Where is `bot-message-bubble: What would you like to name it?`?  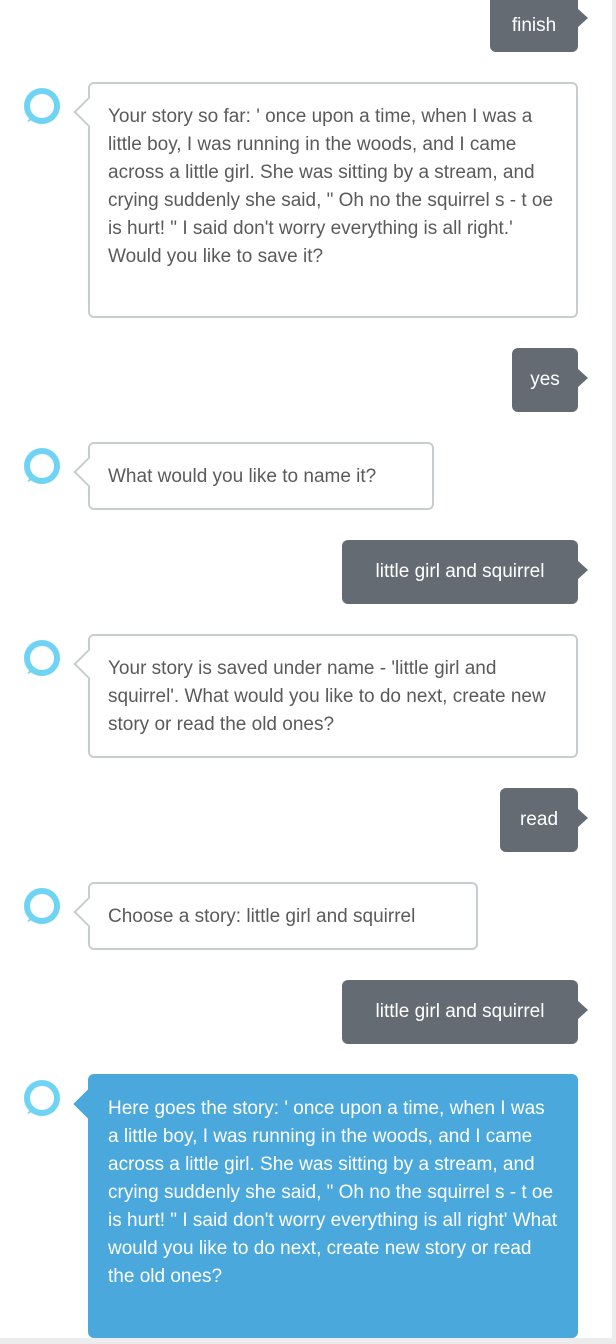 bot-message-bubble: What would you like to name it? is located at coordinates (261, 476).